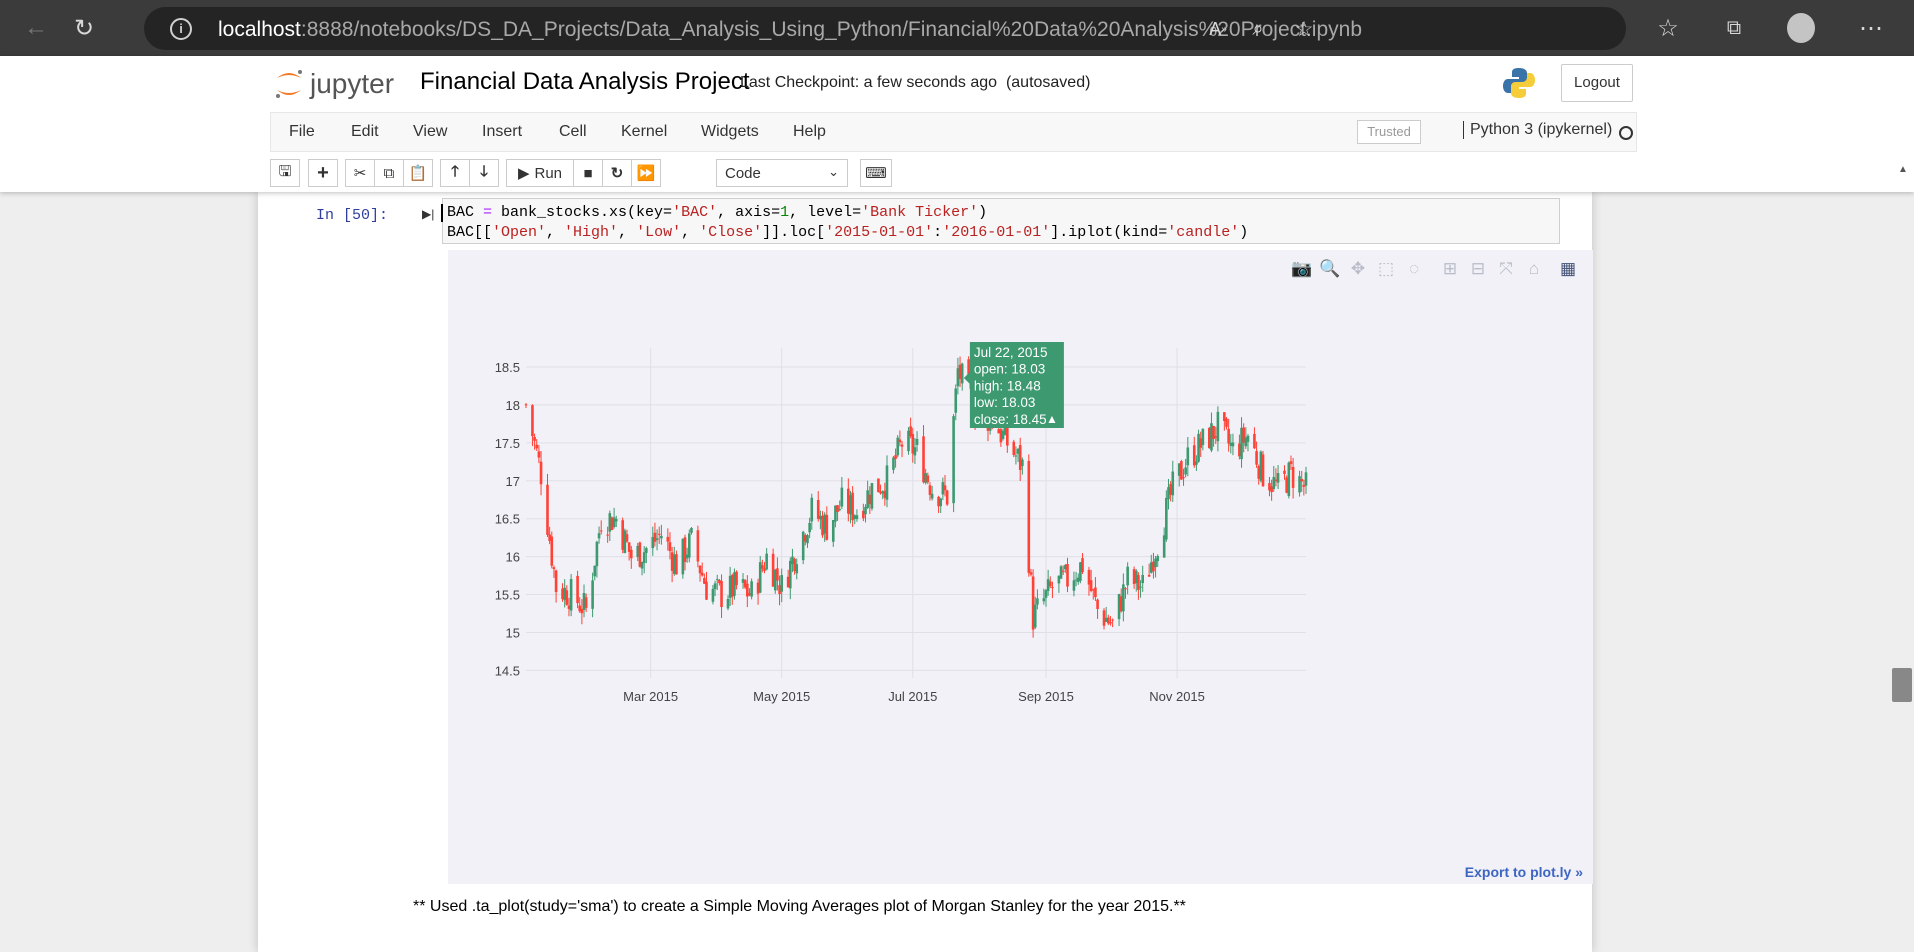 The height and width of the screenshot is (952, 1914). I want to click on zoom-in-icon: ⊞, so click(1450, 269).